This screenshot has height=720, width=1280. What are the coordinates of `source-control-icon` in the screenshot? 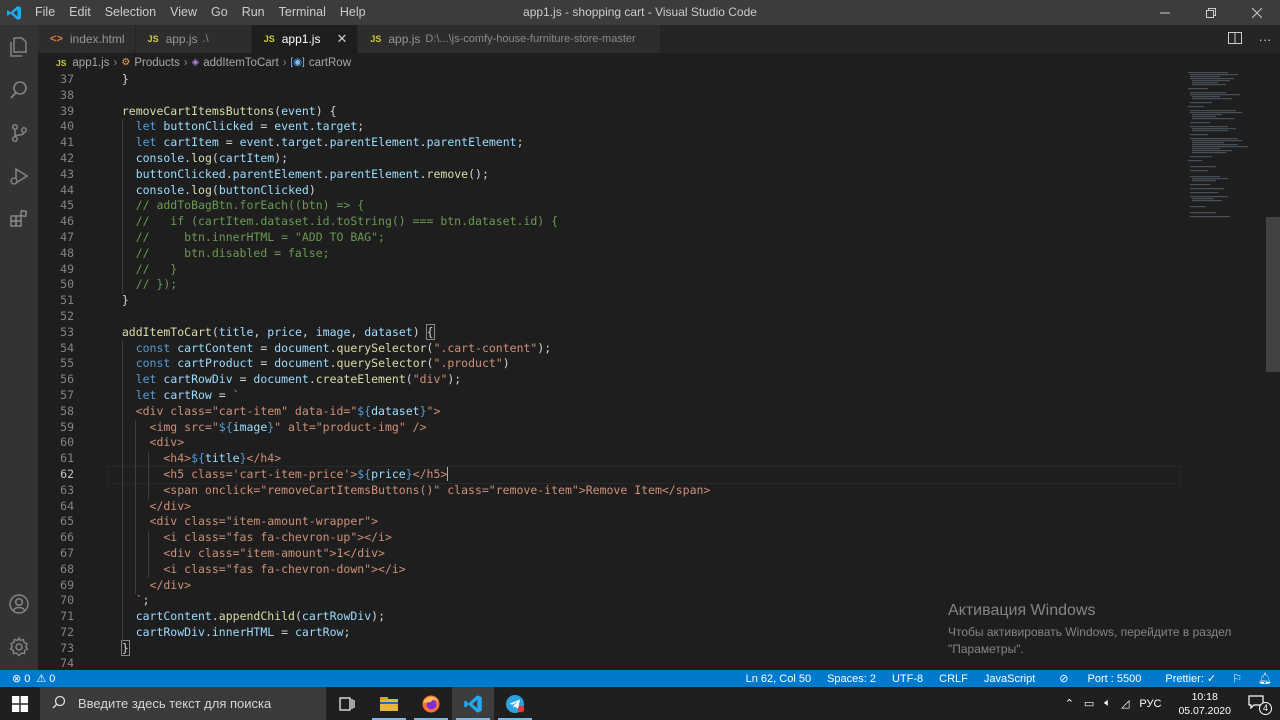 It's located at (19, 132).